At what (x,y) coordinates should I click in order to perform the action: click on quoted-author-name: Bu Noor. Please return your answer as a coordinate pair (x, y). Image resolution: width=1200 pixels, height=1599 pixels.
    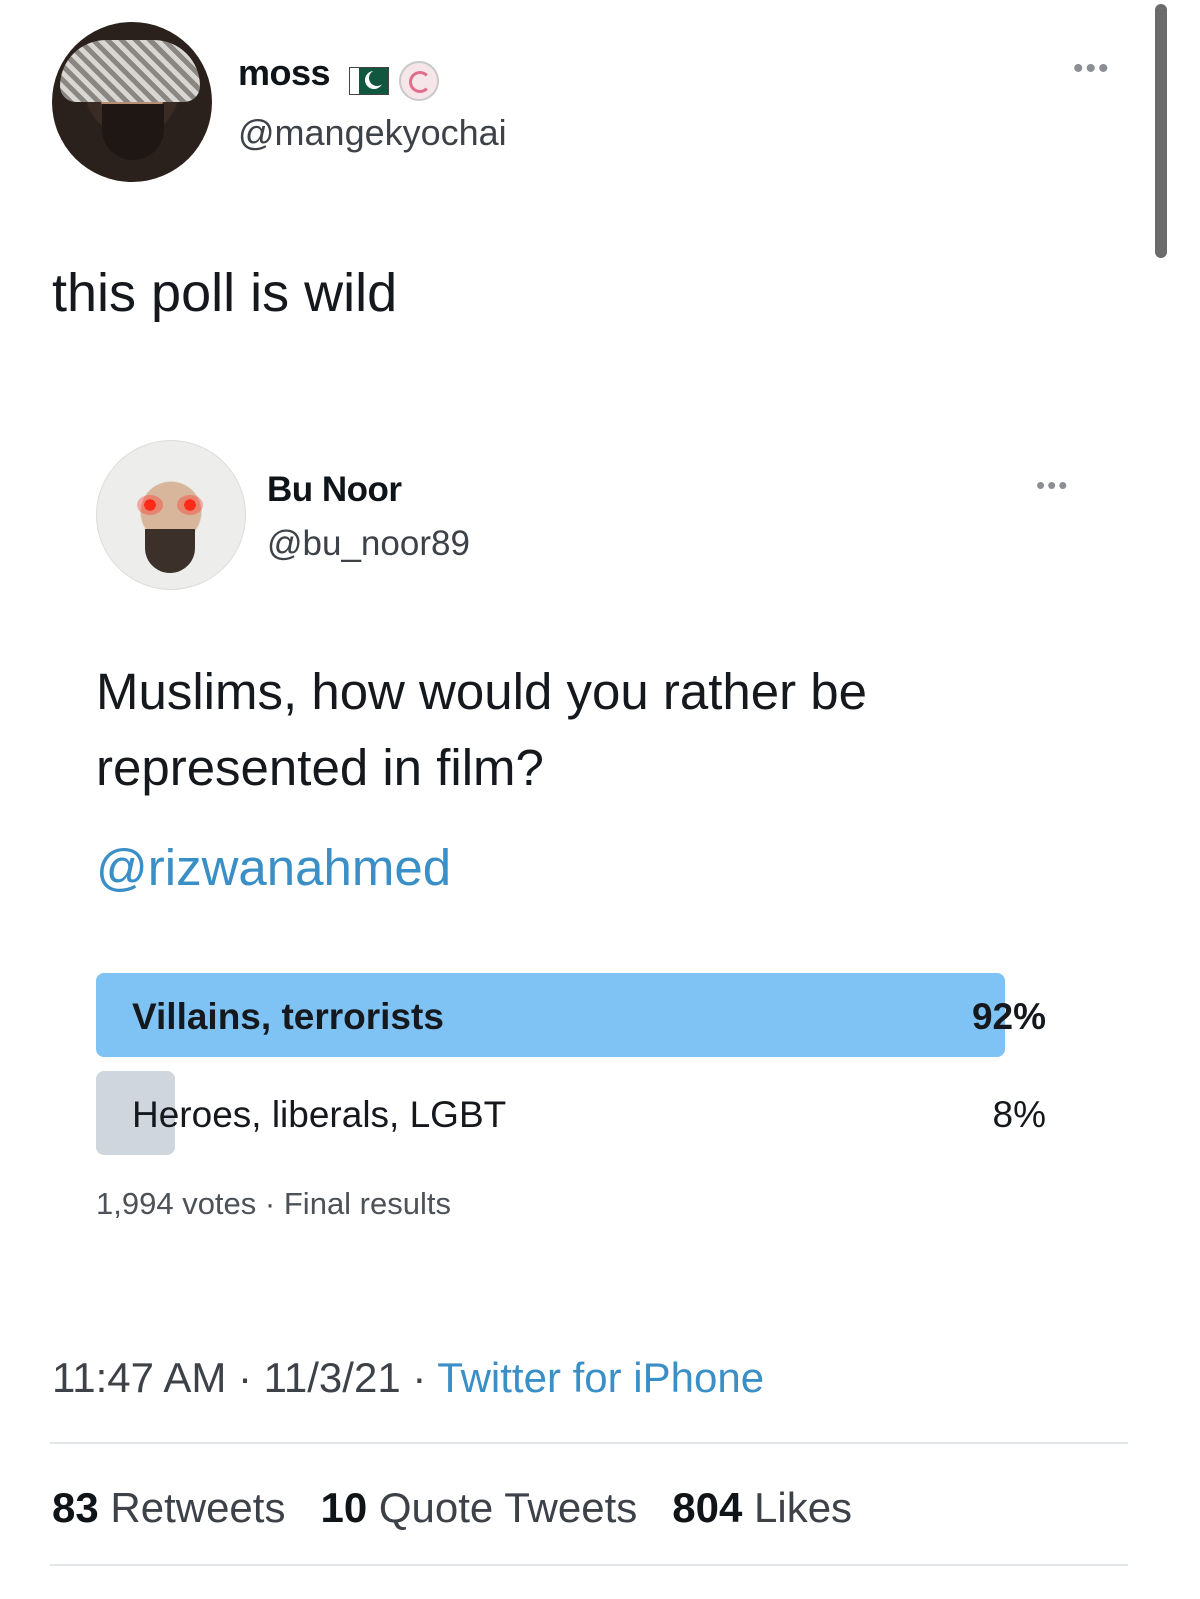
    Looking at the image, I should click on (334, 490).